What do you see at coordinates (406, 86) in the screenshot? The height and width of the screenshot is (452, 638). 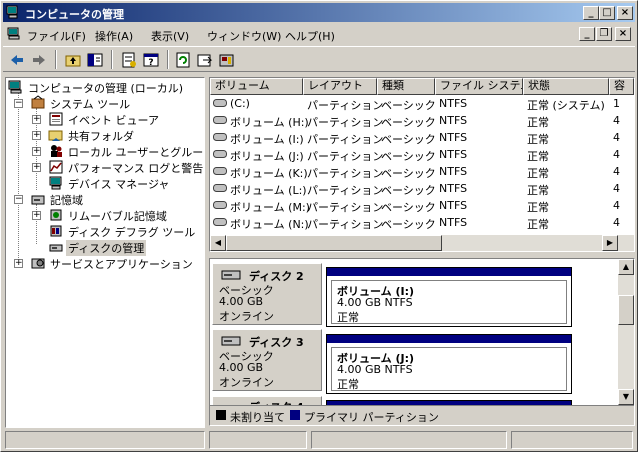 I see `column-type: 種類` at bounding box center [406, 86].